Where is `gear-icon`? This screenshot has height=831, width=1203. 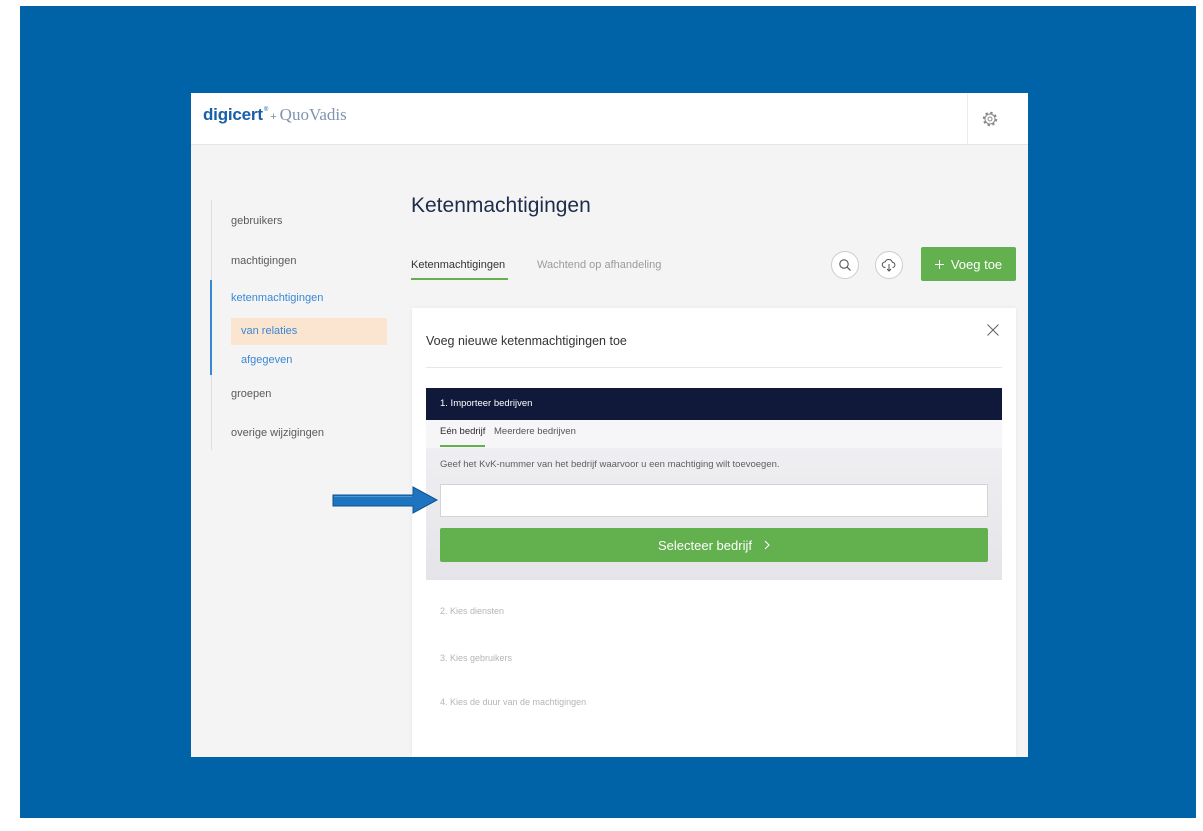
gear-icon is located at coordinates (990, 119).